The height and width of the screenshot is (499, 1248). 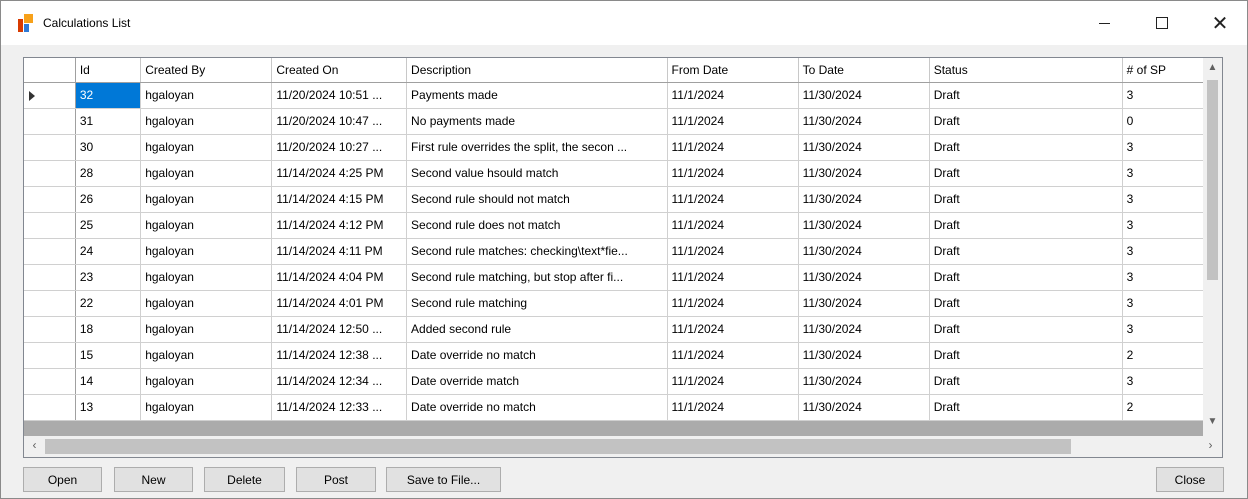 What do you see at coordinates (50, 70) in the screenshot?
I see `corner-header` at bounding box center [50, 70].